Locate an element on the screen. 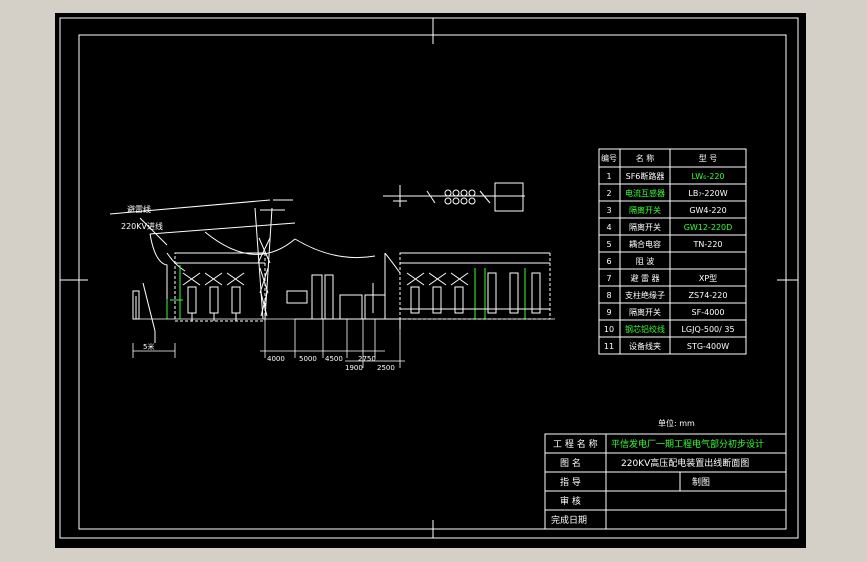 This screenshot has height=562, width=867. project-label: 工 程 名 称 is located at coordinates (575, 444).